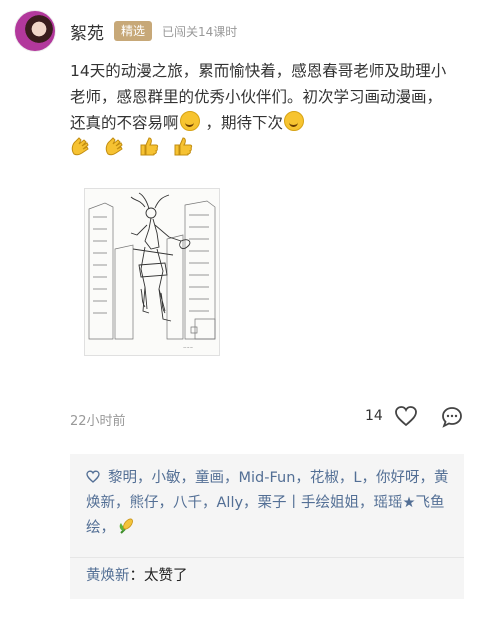 This screenshot has width=480, height=619. I want to click on like-count: 14, so click(374, 416).